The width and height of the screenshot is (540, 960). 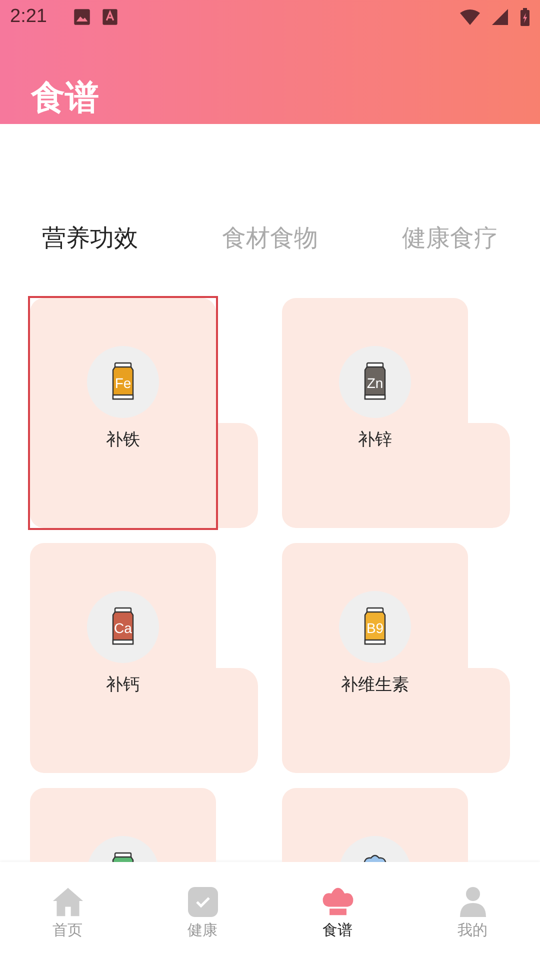 What do you see at coordinates (68, 902) in the screenshot?
I see `home-icon` at bounding box center [68, 902].